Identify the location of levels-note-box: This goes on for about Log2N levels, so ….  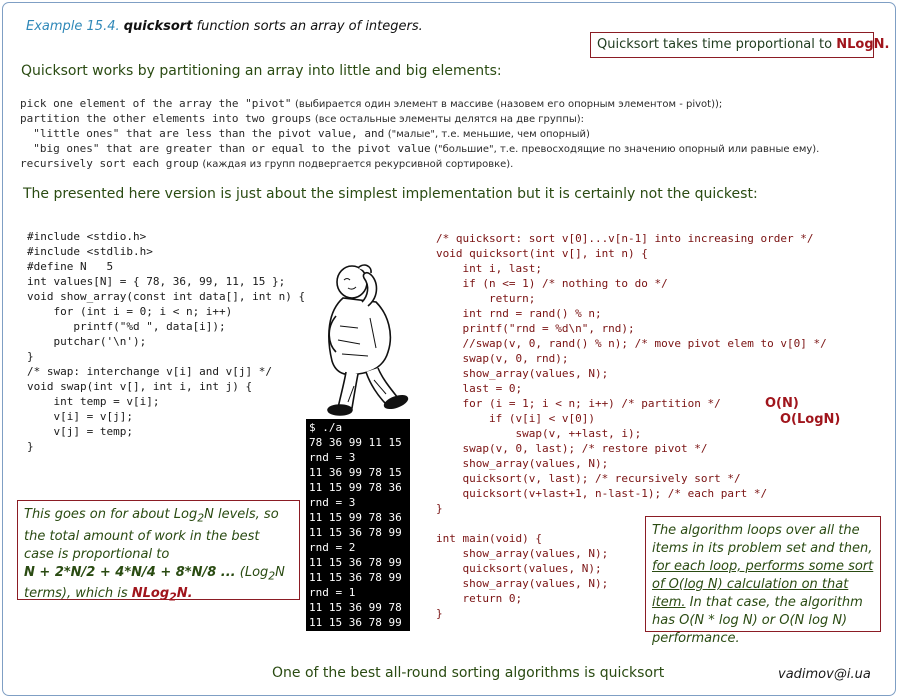
(158, 552).